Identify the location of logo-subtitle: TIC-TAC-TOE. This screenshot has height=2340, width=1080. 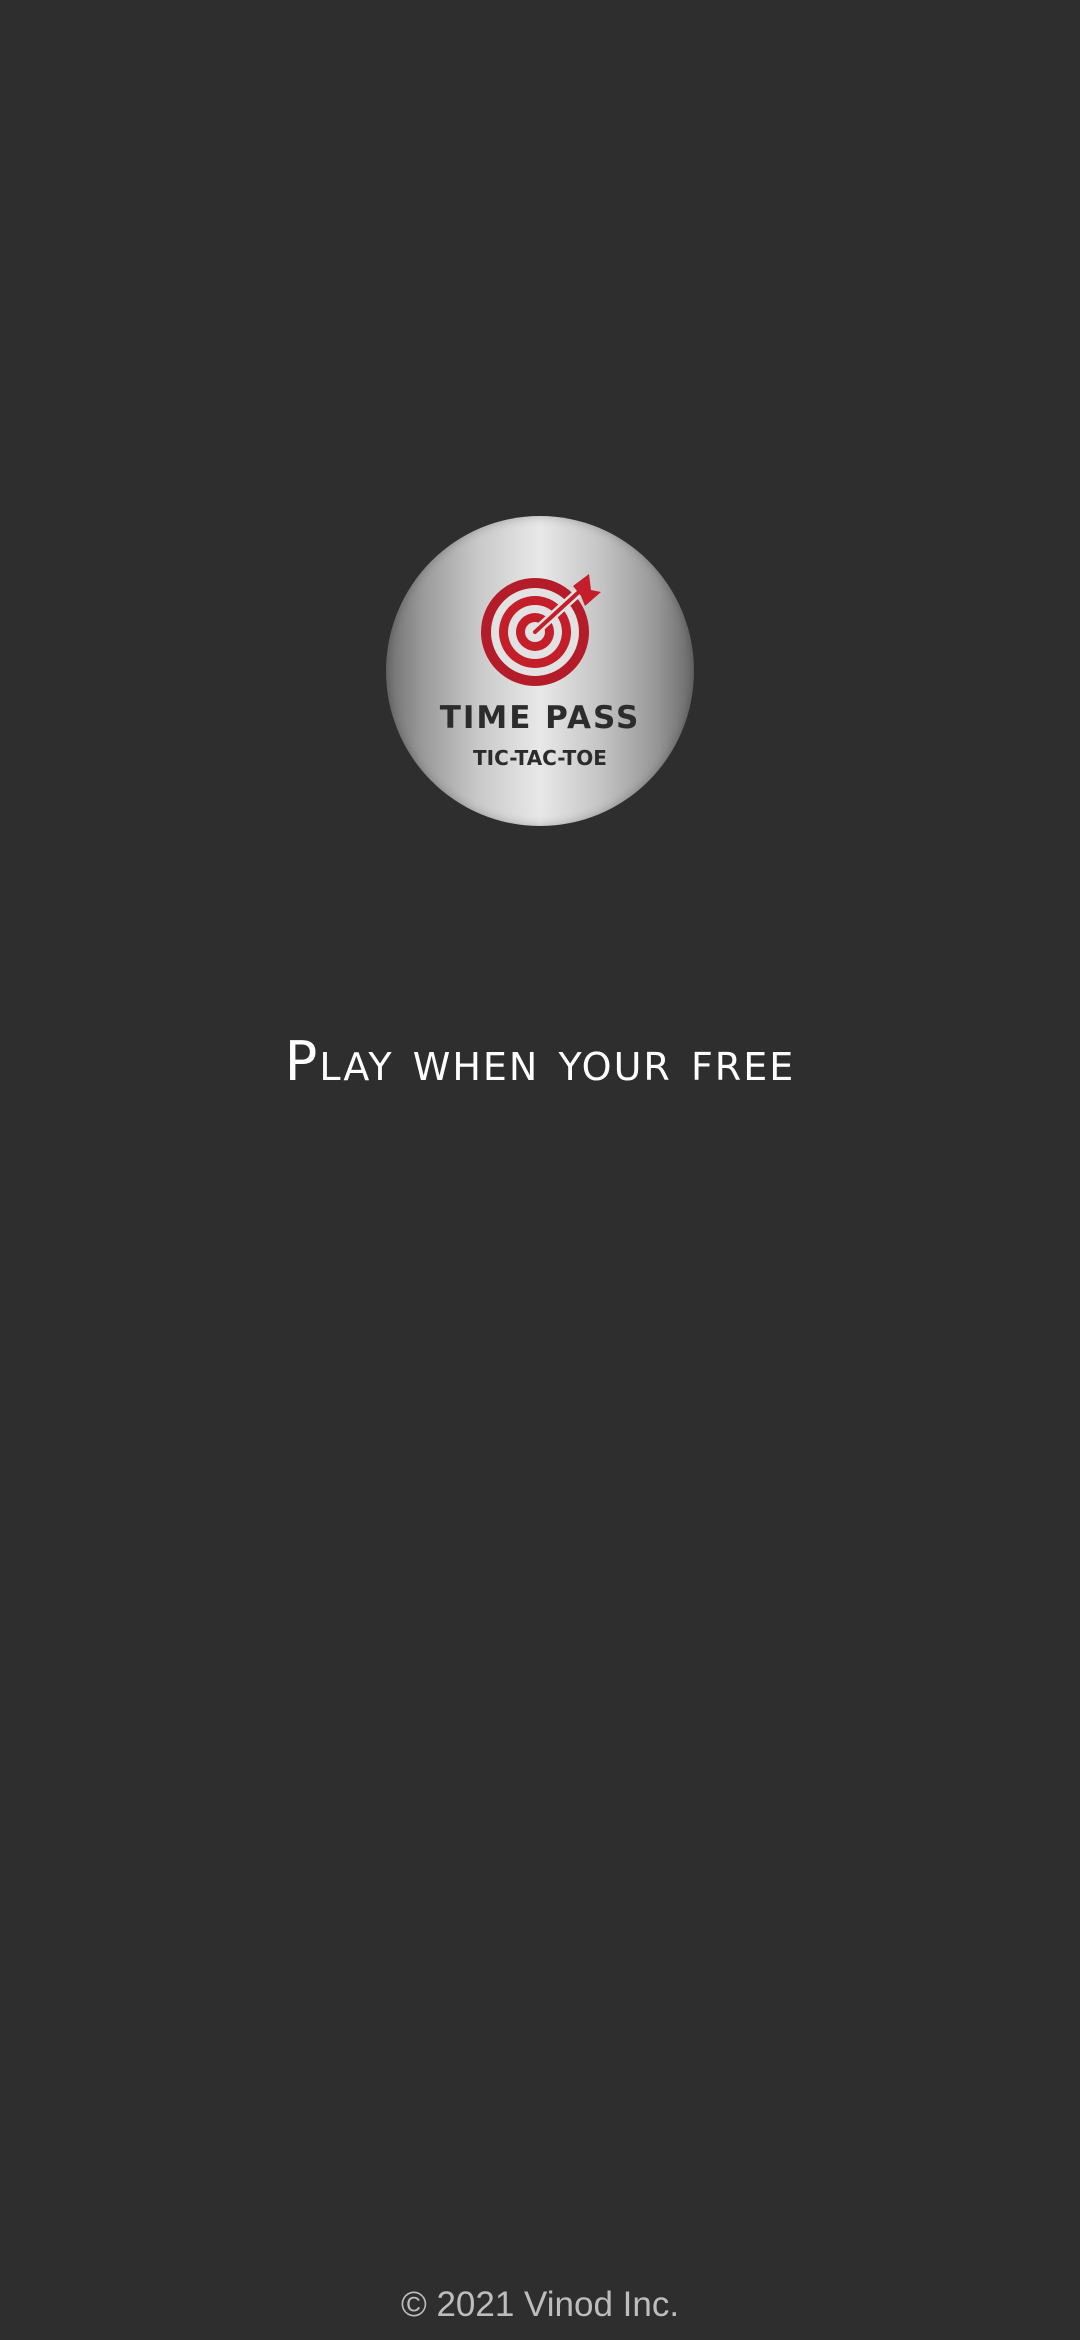
(540, 758).